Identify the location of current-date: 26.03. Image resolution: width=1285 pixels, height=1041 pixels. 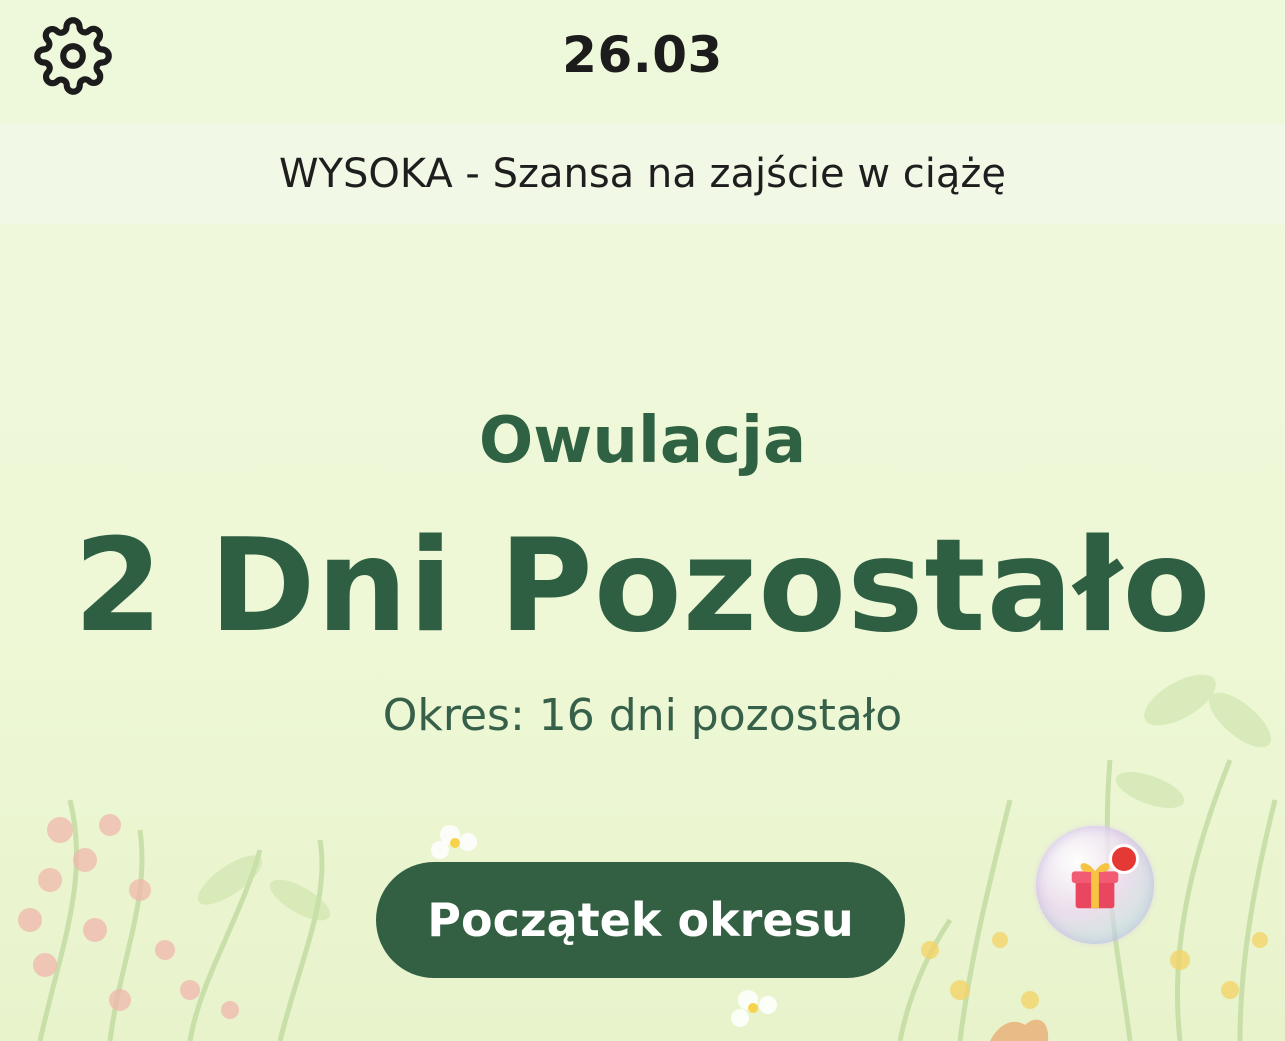
(642, 55).